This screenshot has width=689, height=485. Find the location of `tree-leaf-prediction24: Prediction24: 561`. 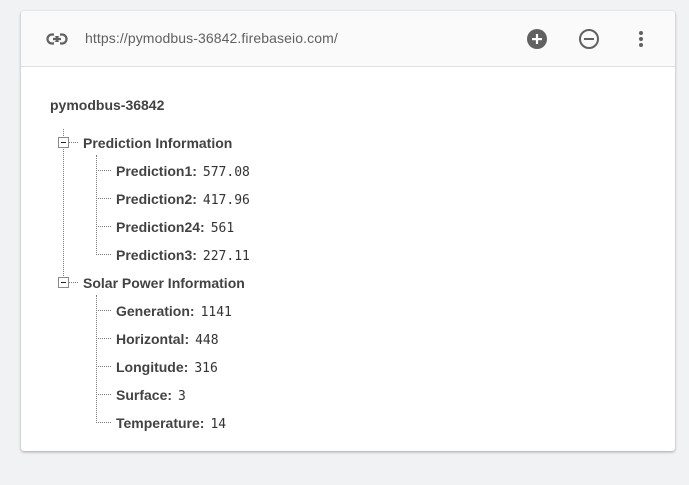

tree-leaf-prediction24: Prediction24: 561 is located at coordinates (175, 227).